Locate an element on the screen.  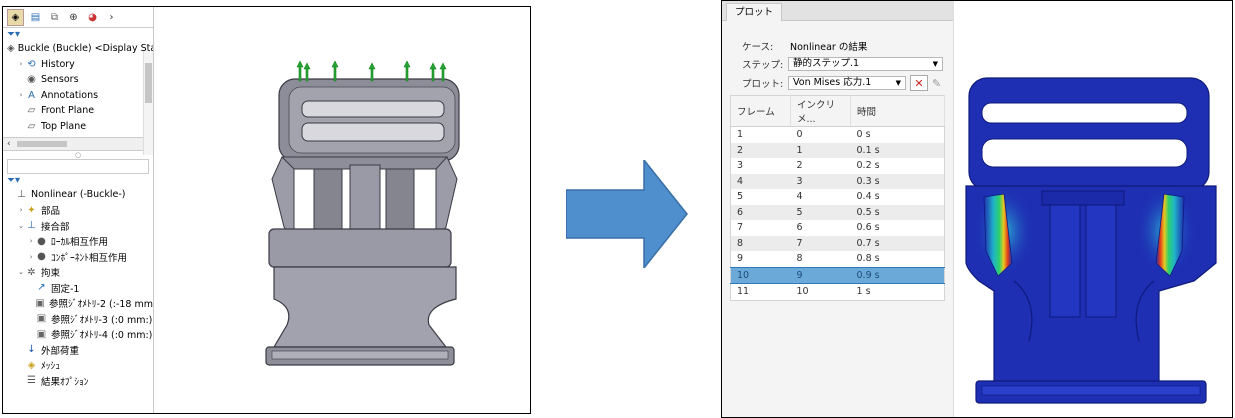
tree-item: › ● ﾛｰｶﾙ相互作用 is located at coordinates (78, 242).